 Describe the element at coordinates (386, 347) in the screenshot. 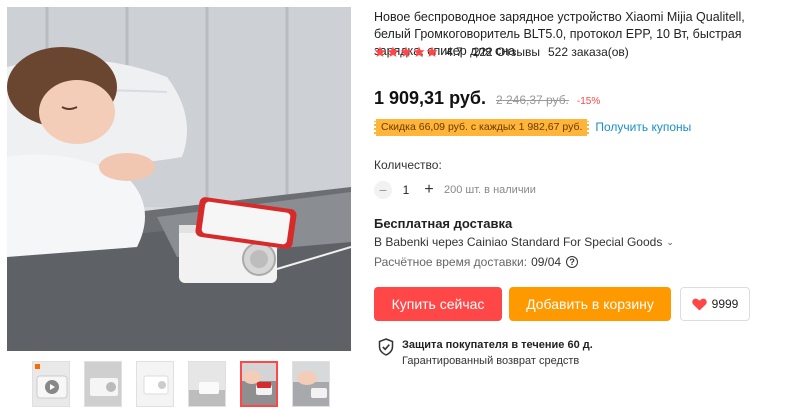

I see `shield-check-icon` at that location.